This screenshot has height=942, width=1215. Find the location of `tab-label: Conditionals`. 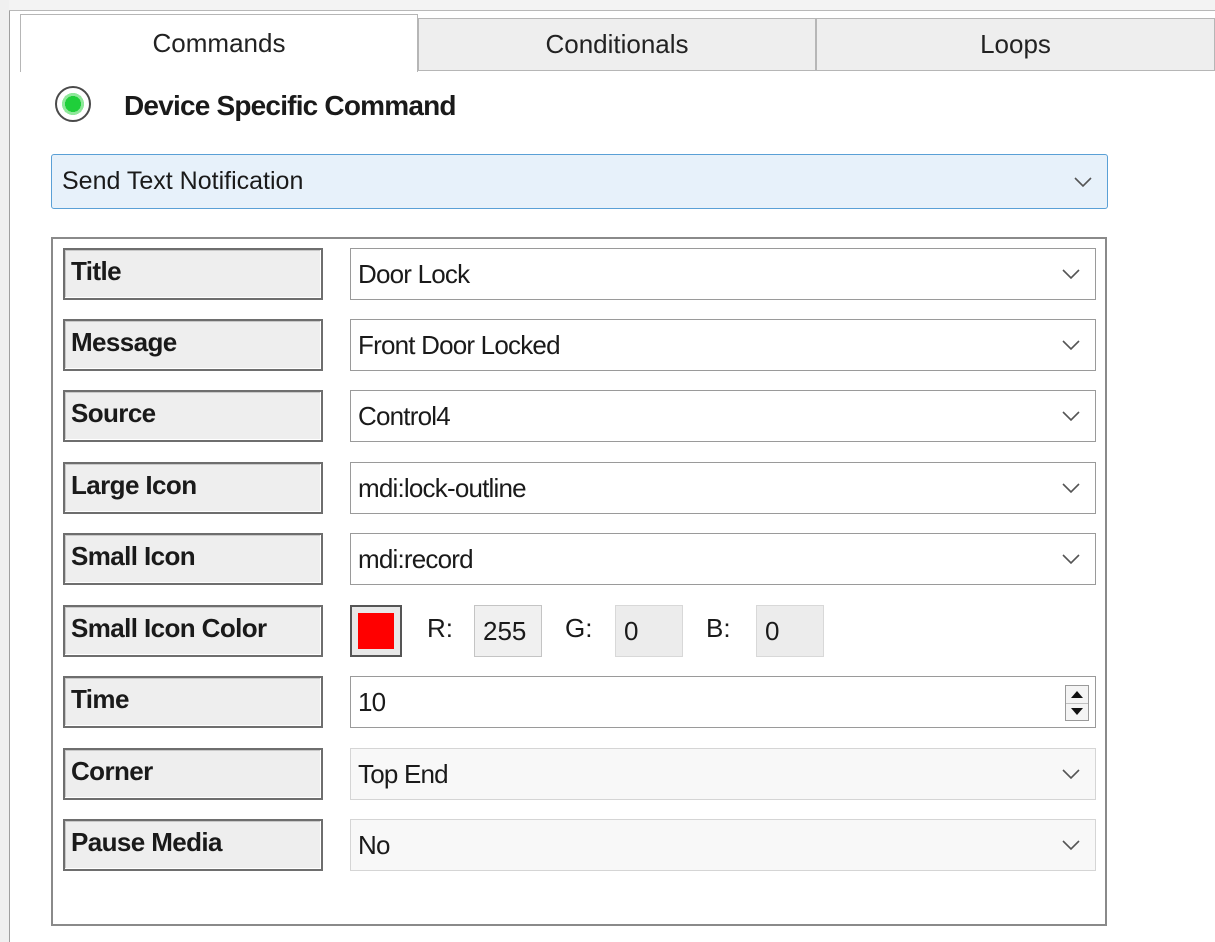

tab-label: Conditionals is located at coordinates (617, 44).